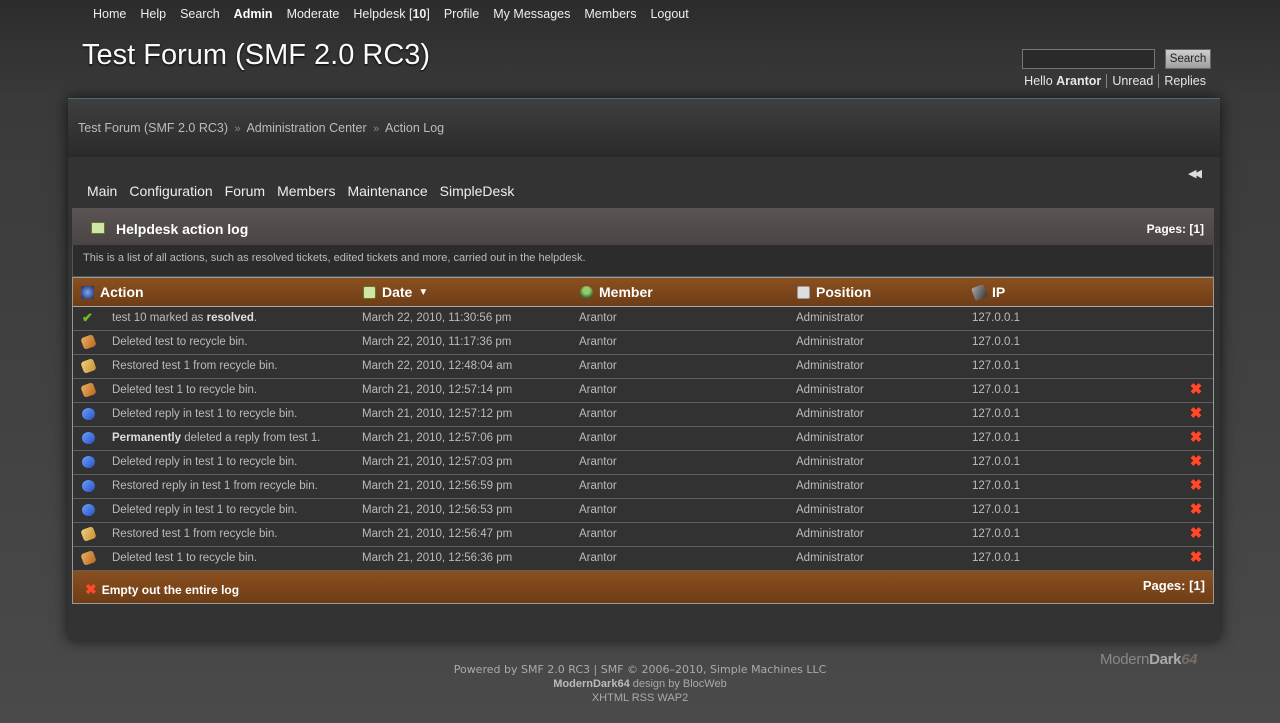  I want to click on admin-menu-members: Members, so click(306, 191).